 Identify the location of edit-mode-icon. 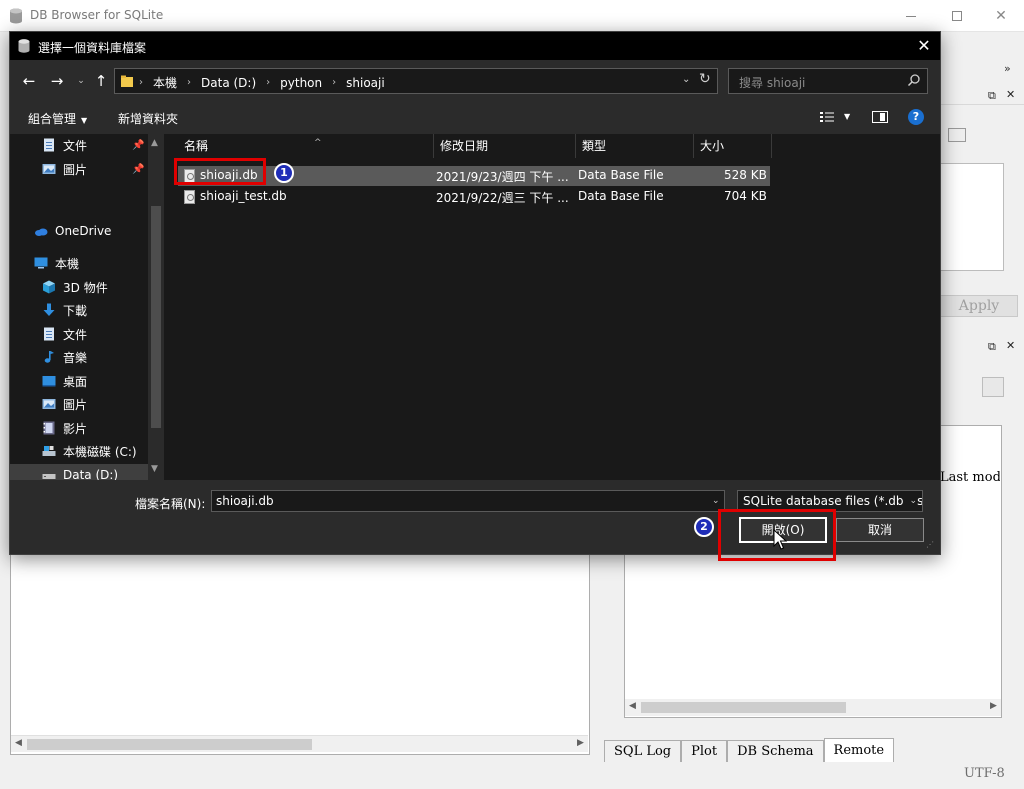
(957, 135).